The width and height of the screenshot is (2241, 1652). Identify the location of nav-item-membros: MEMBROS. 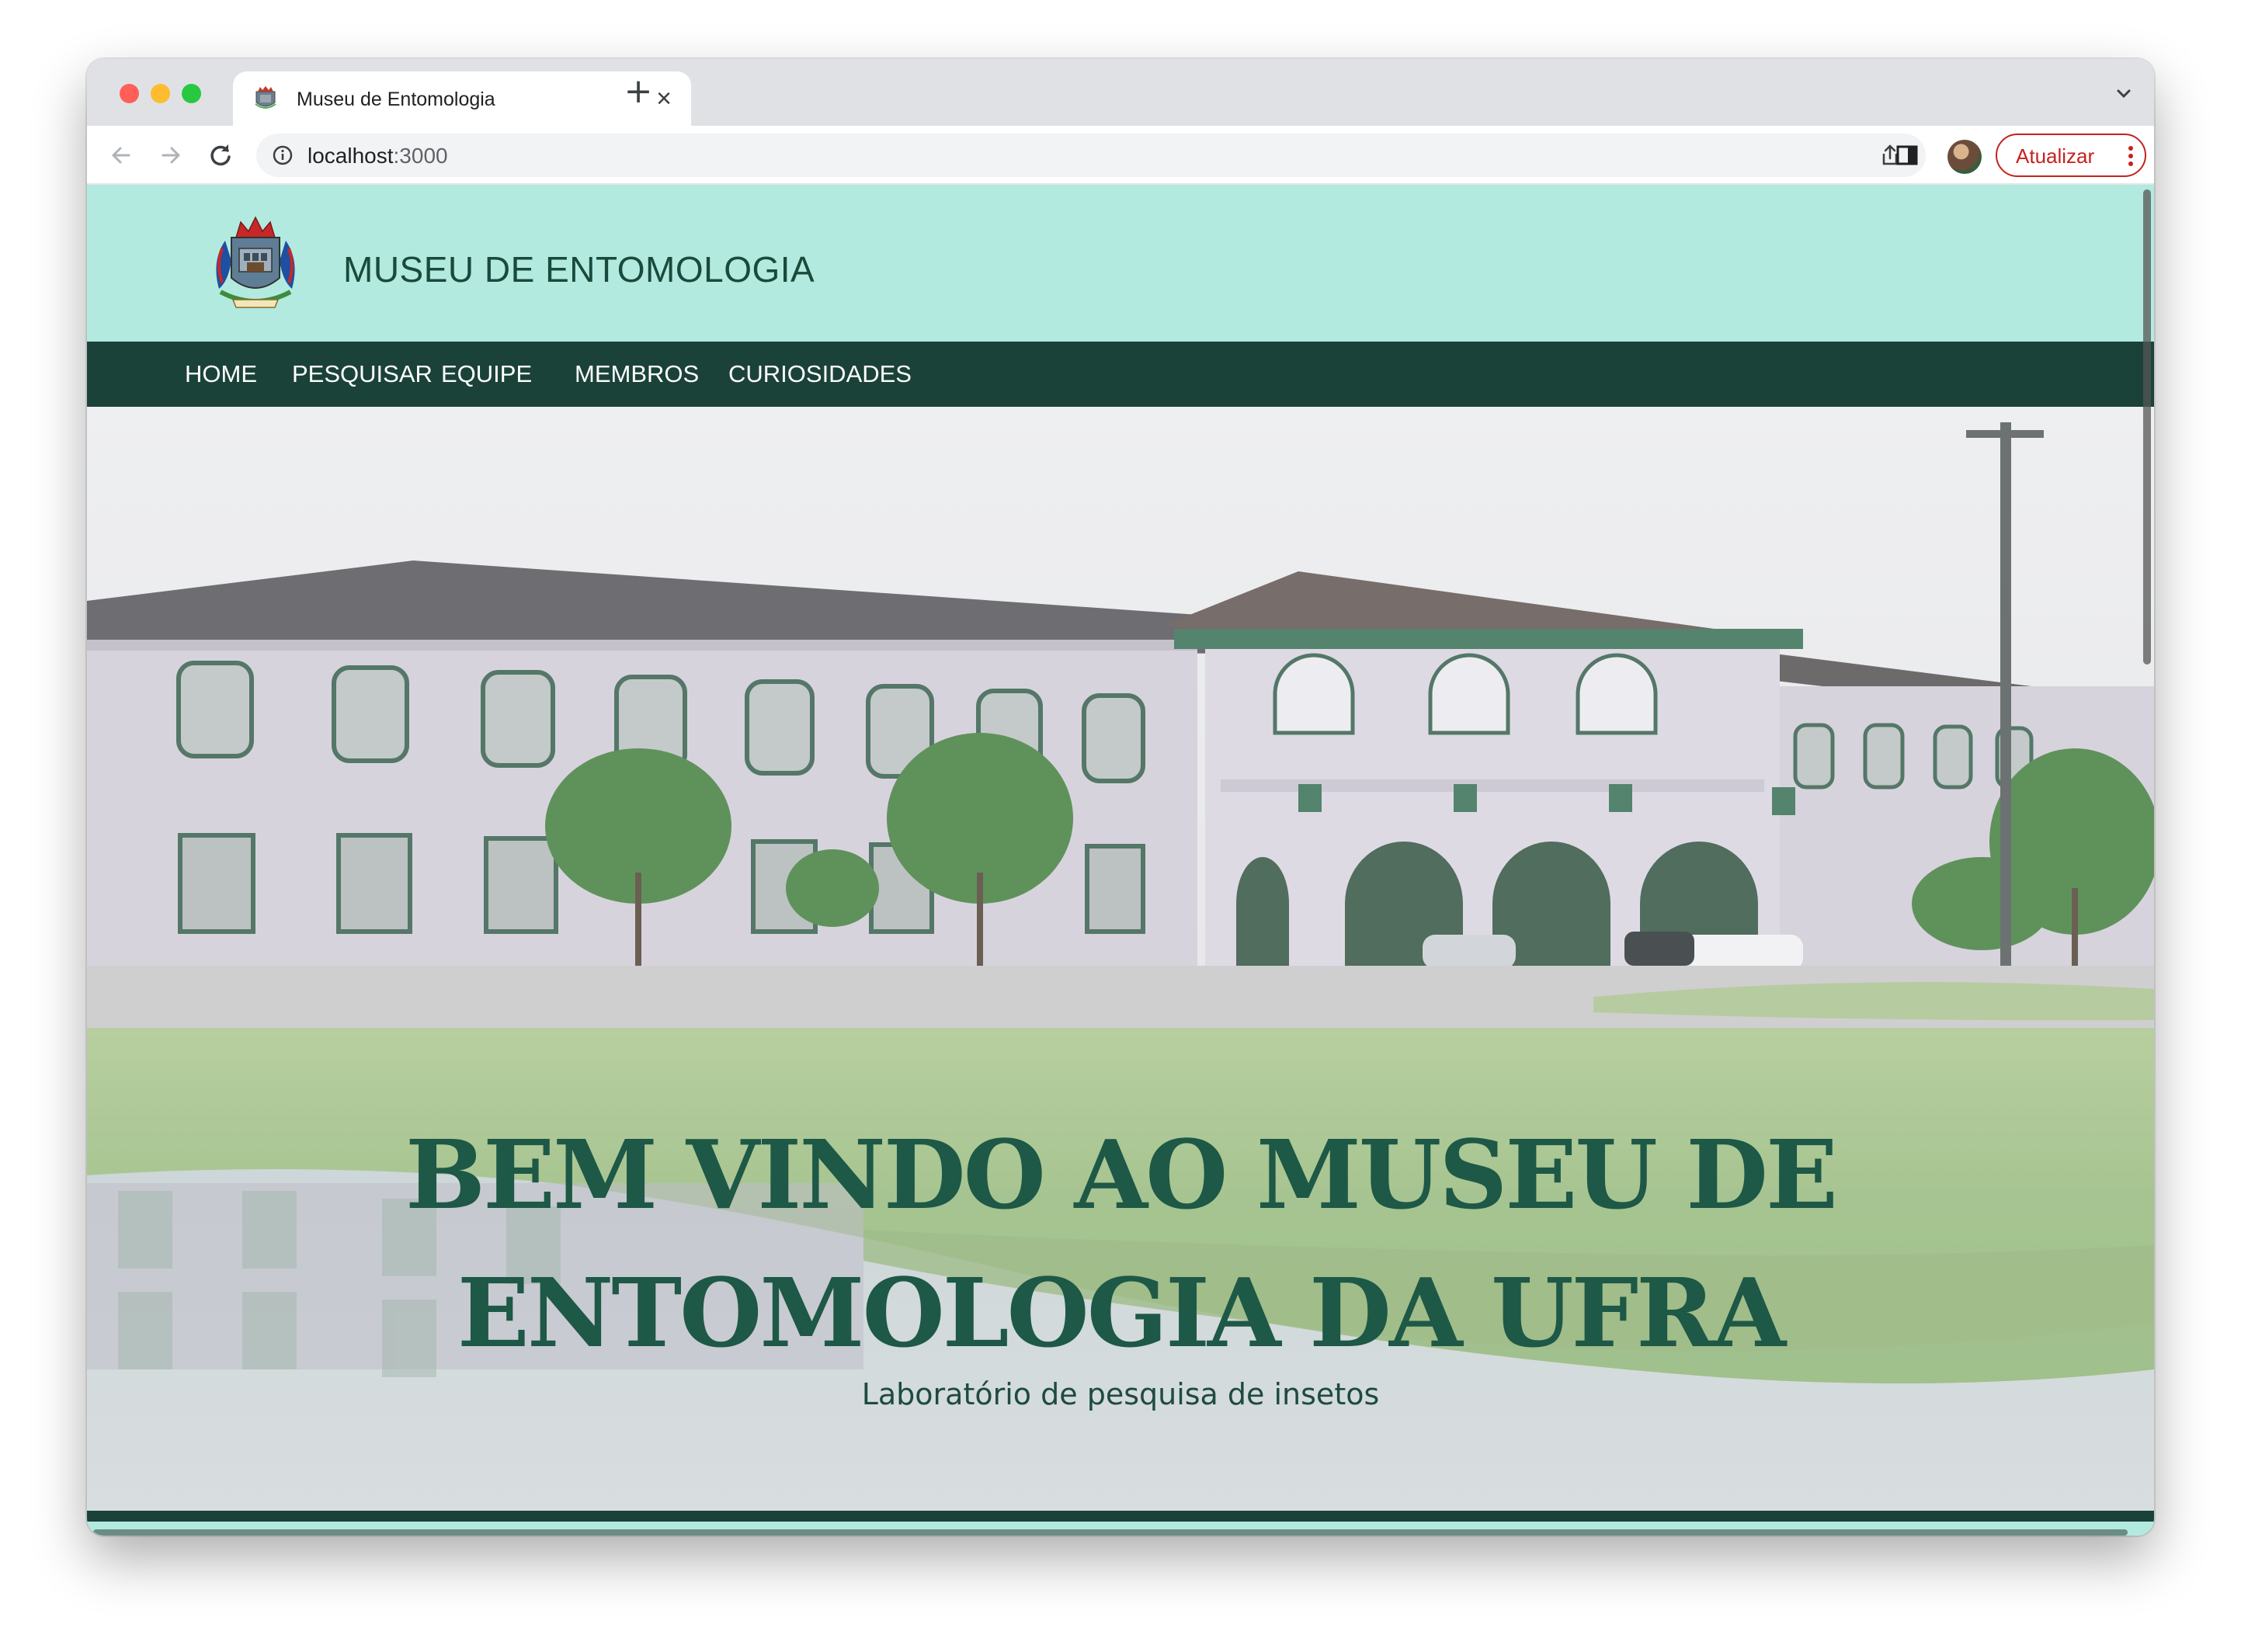
(637, 374).